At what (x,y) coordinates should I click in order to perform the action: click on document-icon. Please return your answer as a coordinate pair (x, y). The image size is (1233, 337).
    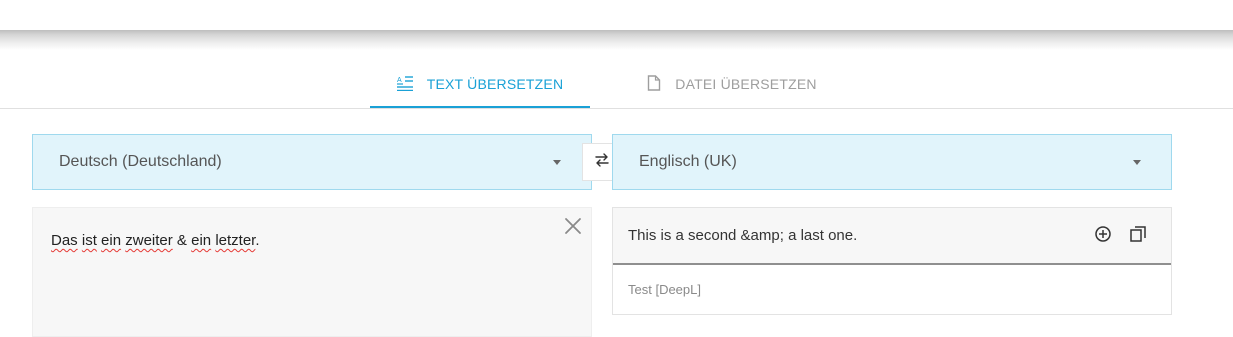
    Looking at the image, I should click on (654, 84).